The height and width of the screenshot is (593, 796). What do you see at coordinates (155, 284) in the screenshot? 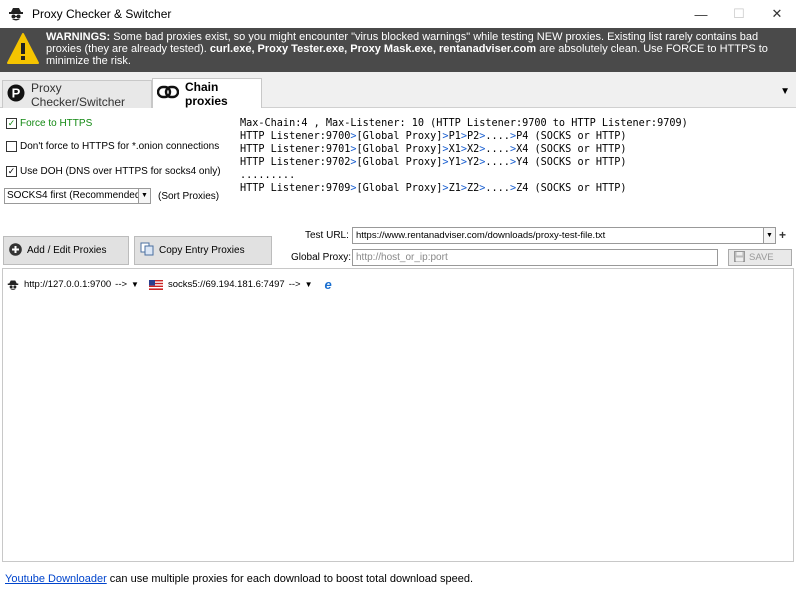
I see `us-flag-icon` at bounding box center [155, 284].